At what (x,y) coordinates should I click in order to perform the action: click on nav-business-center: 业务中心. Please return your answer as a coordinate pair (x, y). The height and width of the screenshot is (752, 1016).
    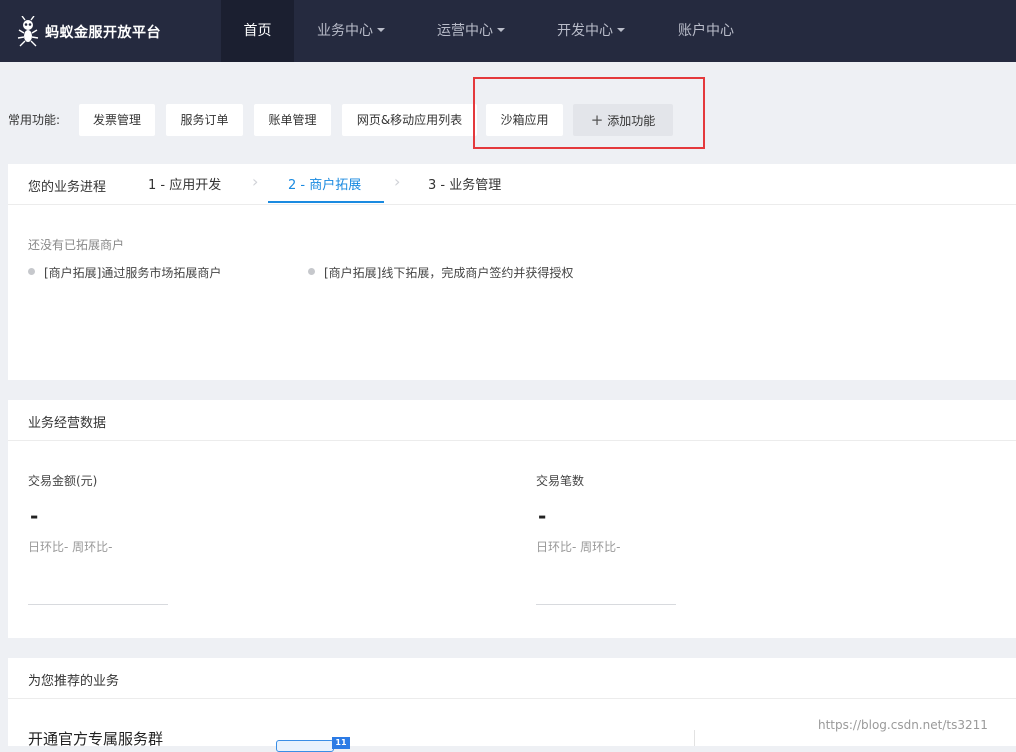
    Looking at the image, I should click on (351, 31).